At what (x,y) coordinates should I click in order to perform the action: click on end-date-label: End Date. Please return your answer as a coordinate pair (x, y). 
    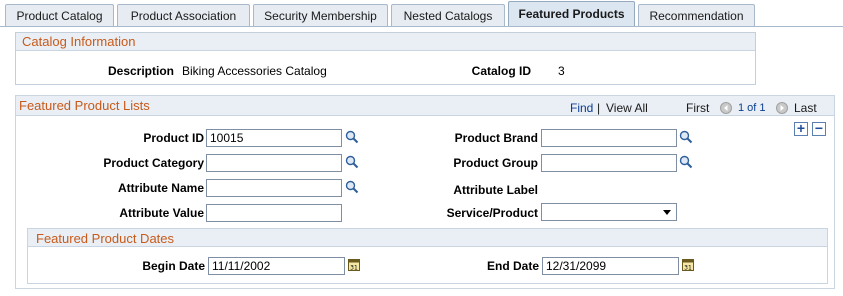
    Looking at the image, I should click on (512, 266).